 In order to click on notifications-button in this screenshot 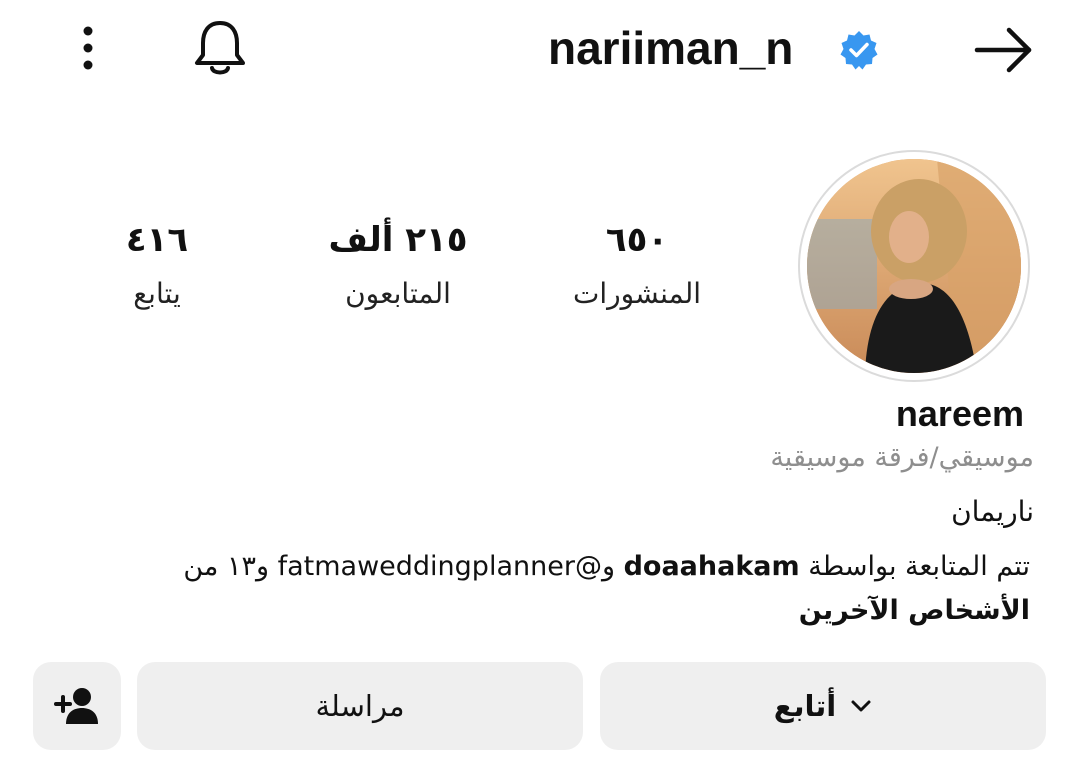, I will do `click(220, 48)`.